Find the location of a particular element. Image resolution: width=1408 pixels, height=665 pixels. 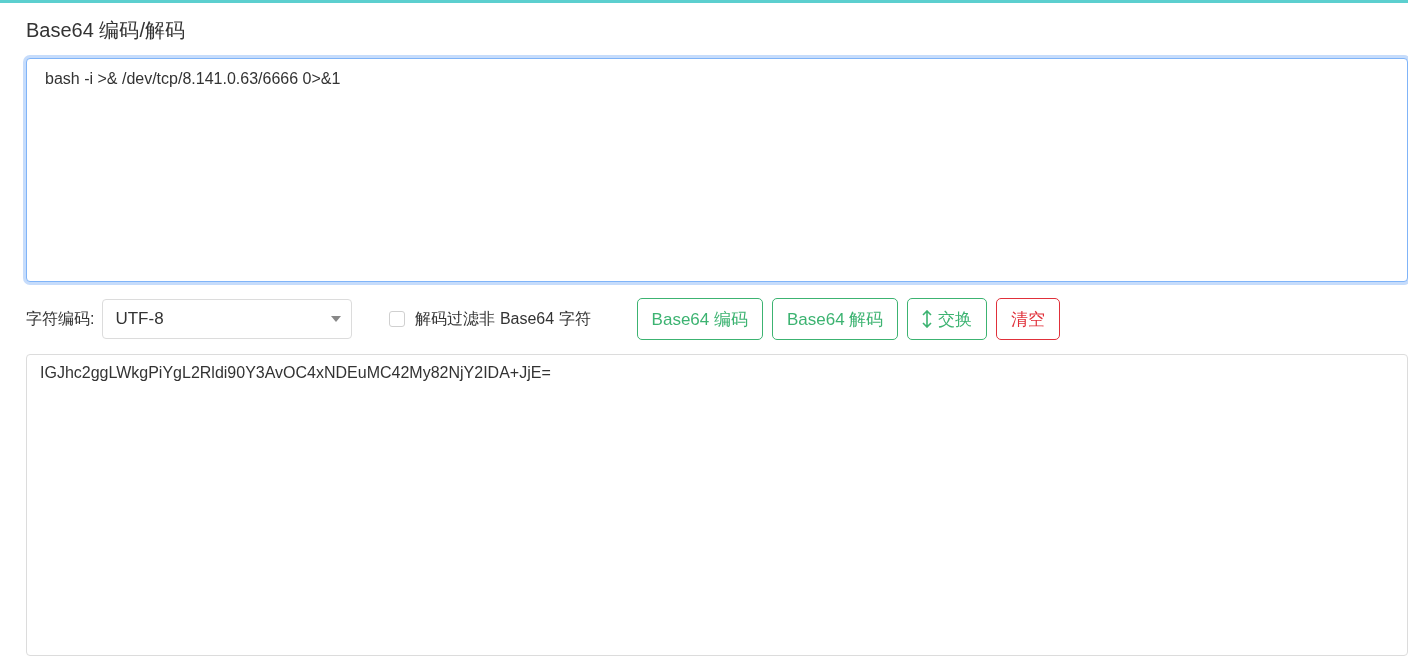

clear-button: 清空 is located at coordinates (1028, 319).